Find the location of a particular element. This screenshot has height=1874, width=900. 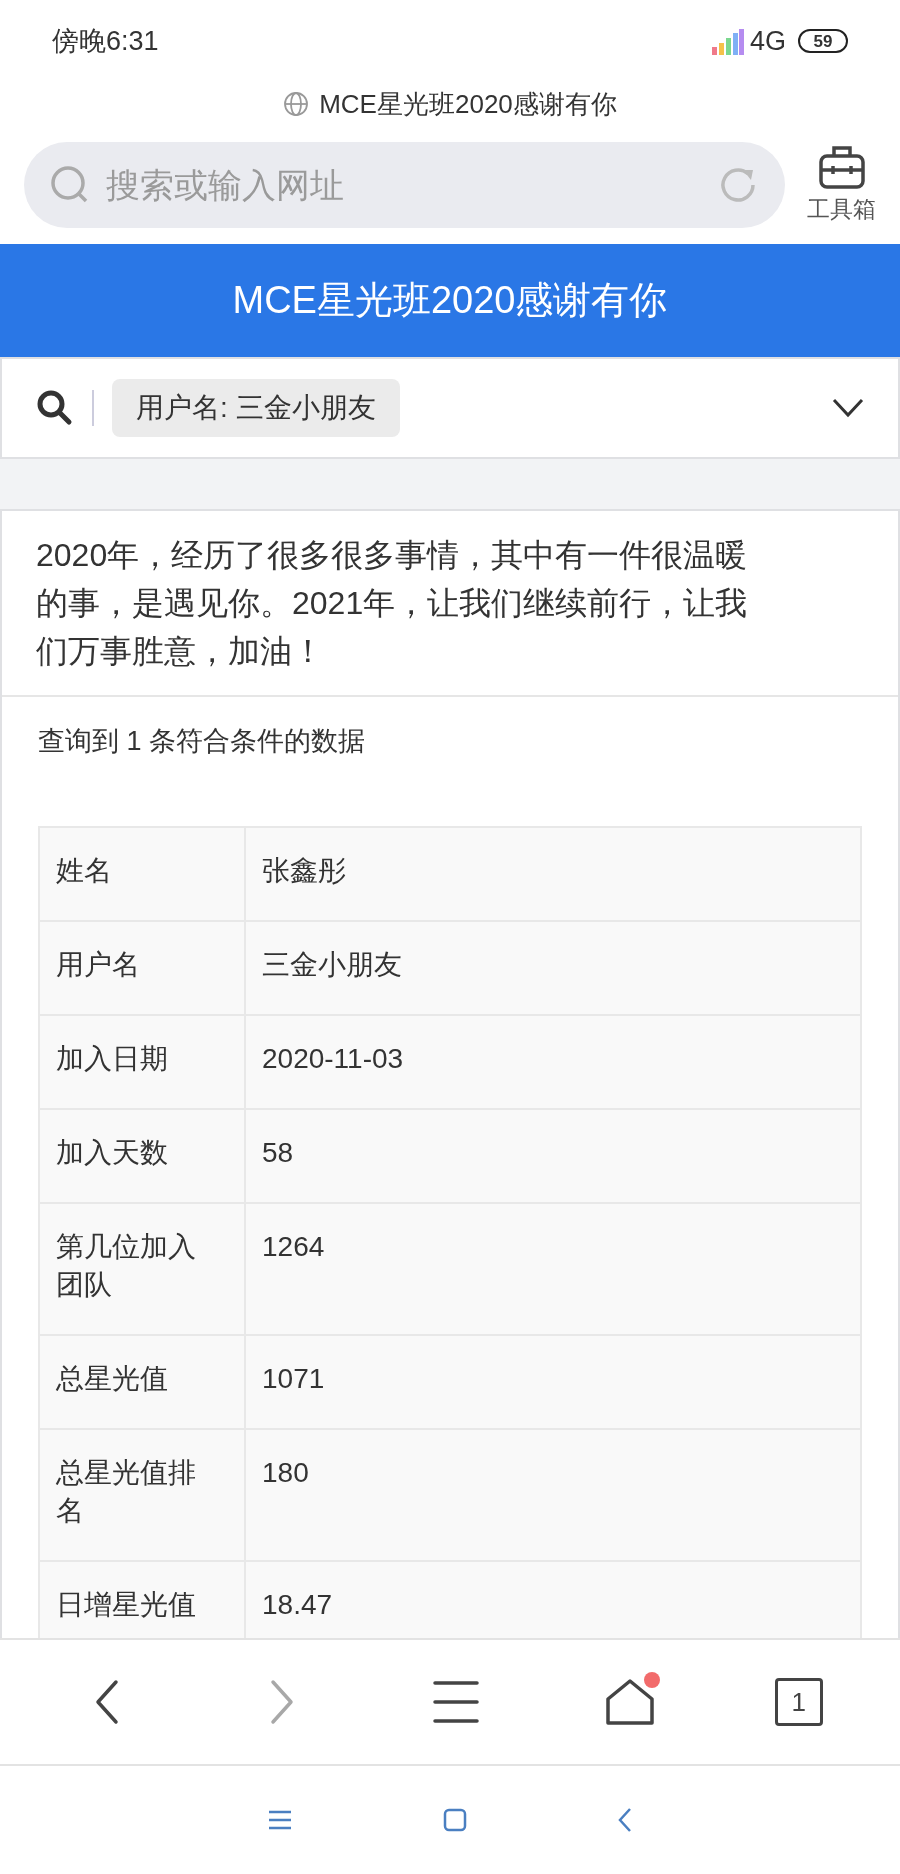

header-title: MCE星光班2020感谢有你 is located at coordinates (450, 300).